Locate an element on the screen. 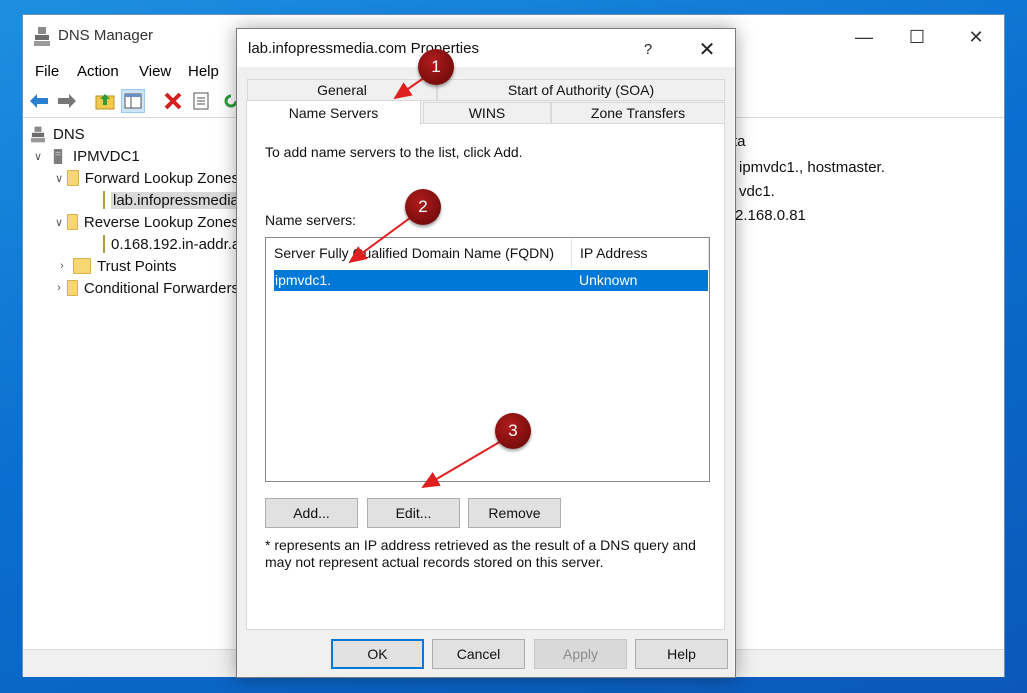 This screenshot has width=1027, height=693. tab-name-servers: Name Servers is located at coordinates (333, 112).